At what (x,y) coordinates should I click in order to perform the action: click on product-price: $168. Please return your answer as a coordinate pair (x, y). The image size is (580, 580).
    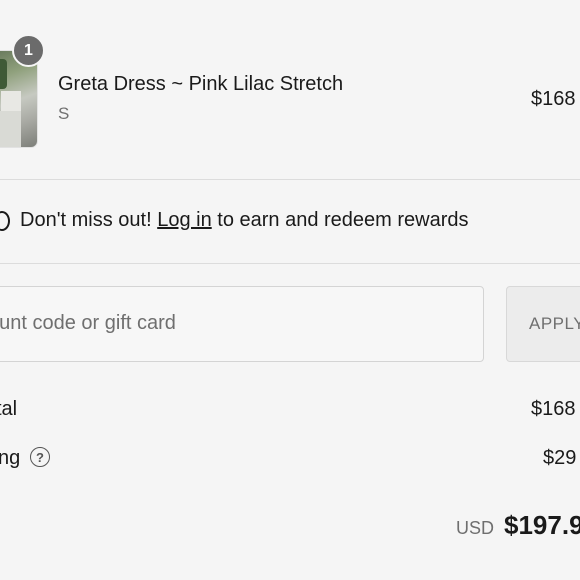
    Looking at the image, I should click on (553, 99).